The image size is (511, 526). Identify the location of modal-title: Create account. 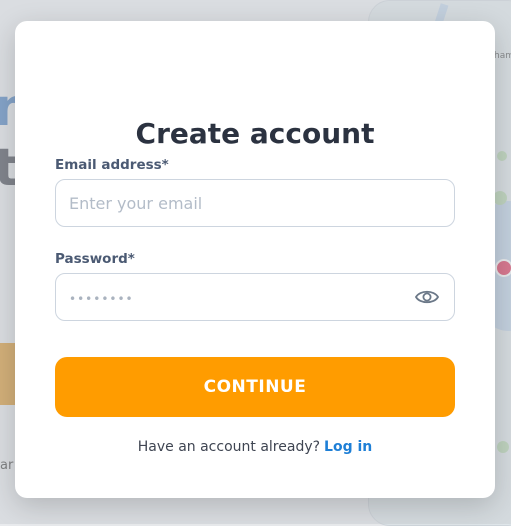
(255, 133).